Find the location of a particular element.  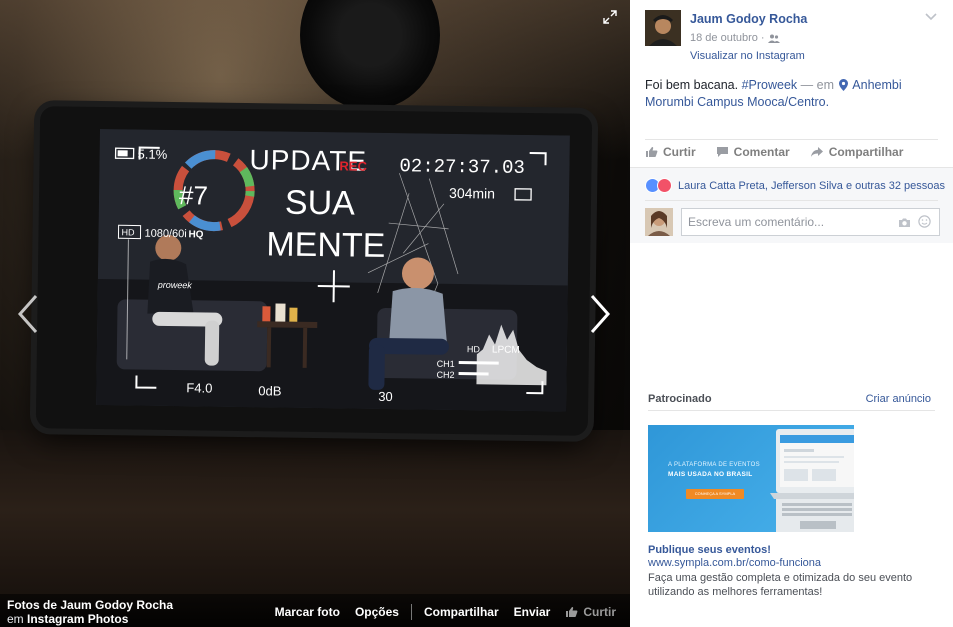

ad-url-link: www.sympla.com.br/como-funciona is located at coordinates (734, 563).